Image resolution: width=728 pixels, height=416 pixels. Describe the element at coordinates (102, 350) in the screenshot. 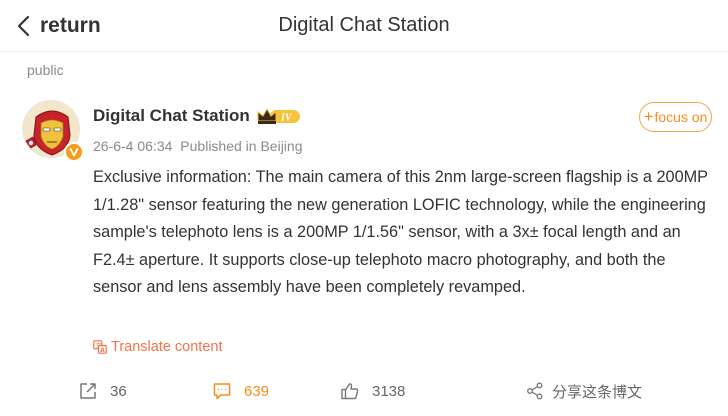

I see `svg-text: A` at that location.